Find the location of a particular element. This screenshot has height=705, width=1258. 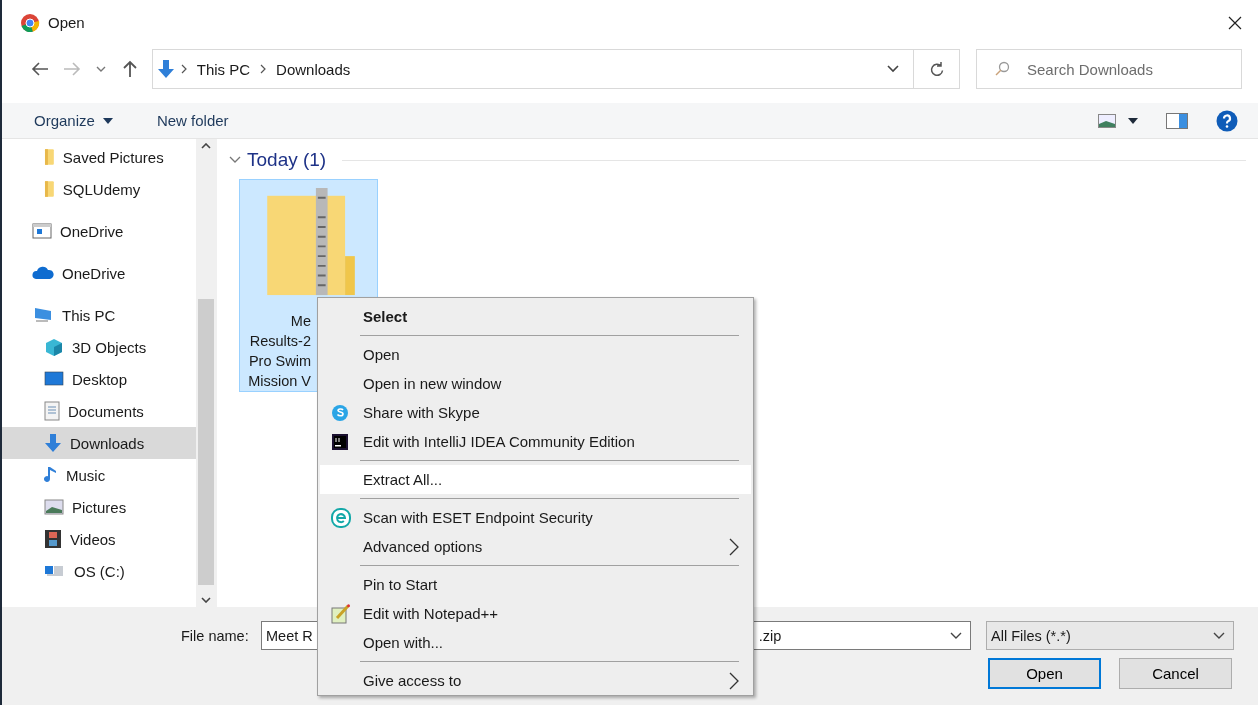

monitor-icon is located at coordinates (54, 379).